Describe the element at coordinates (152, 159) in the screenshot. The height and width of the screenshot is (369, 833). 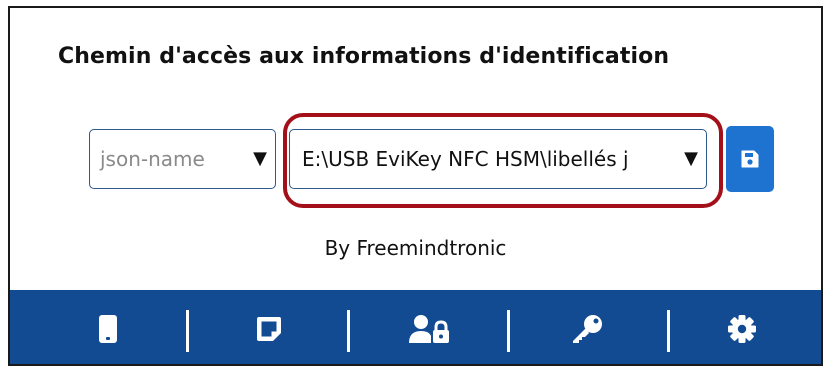
I see `json-name-select-value: json-name` at that location.